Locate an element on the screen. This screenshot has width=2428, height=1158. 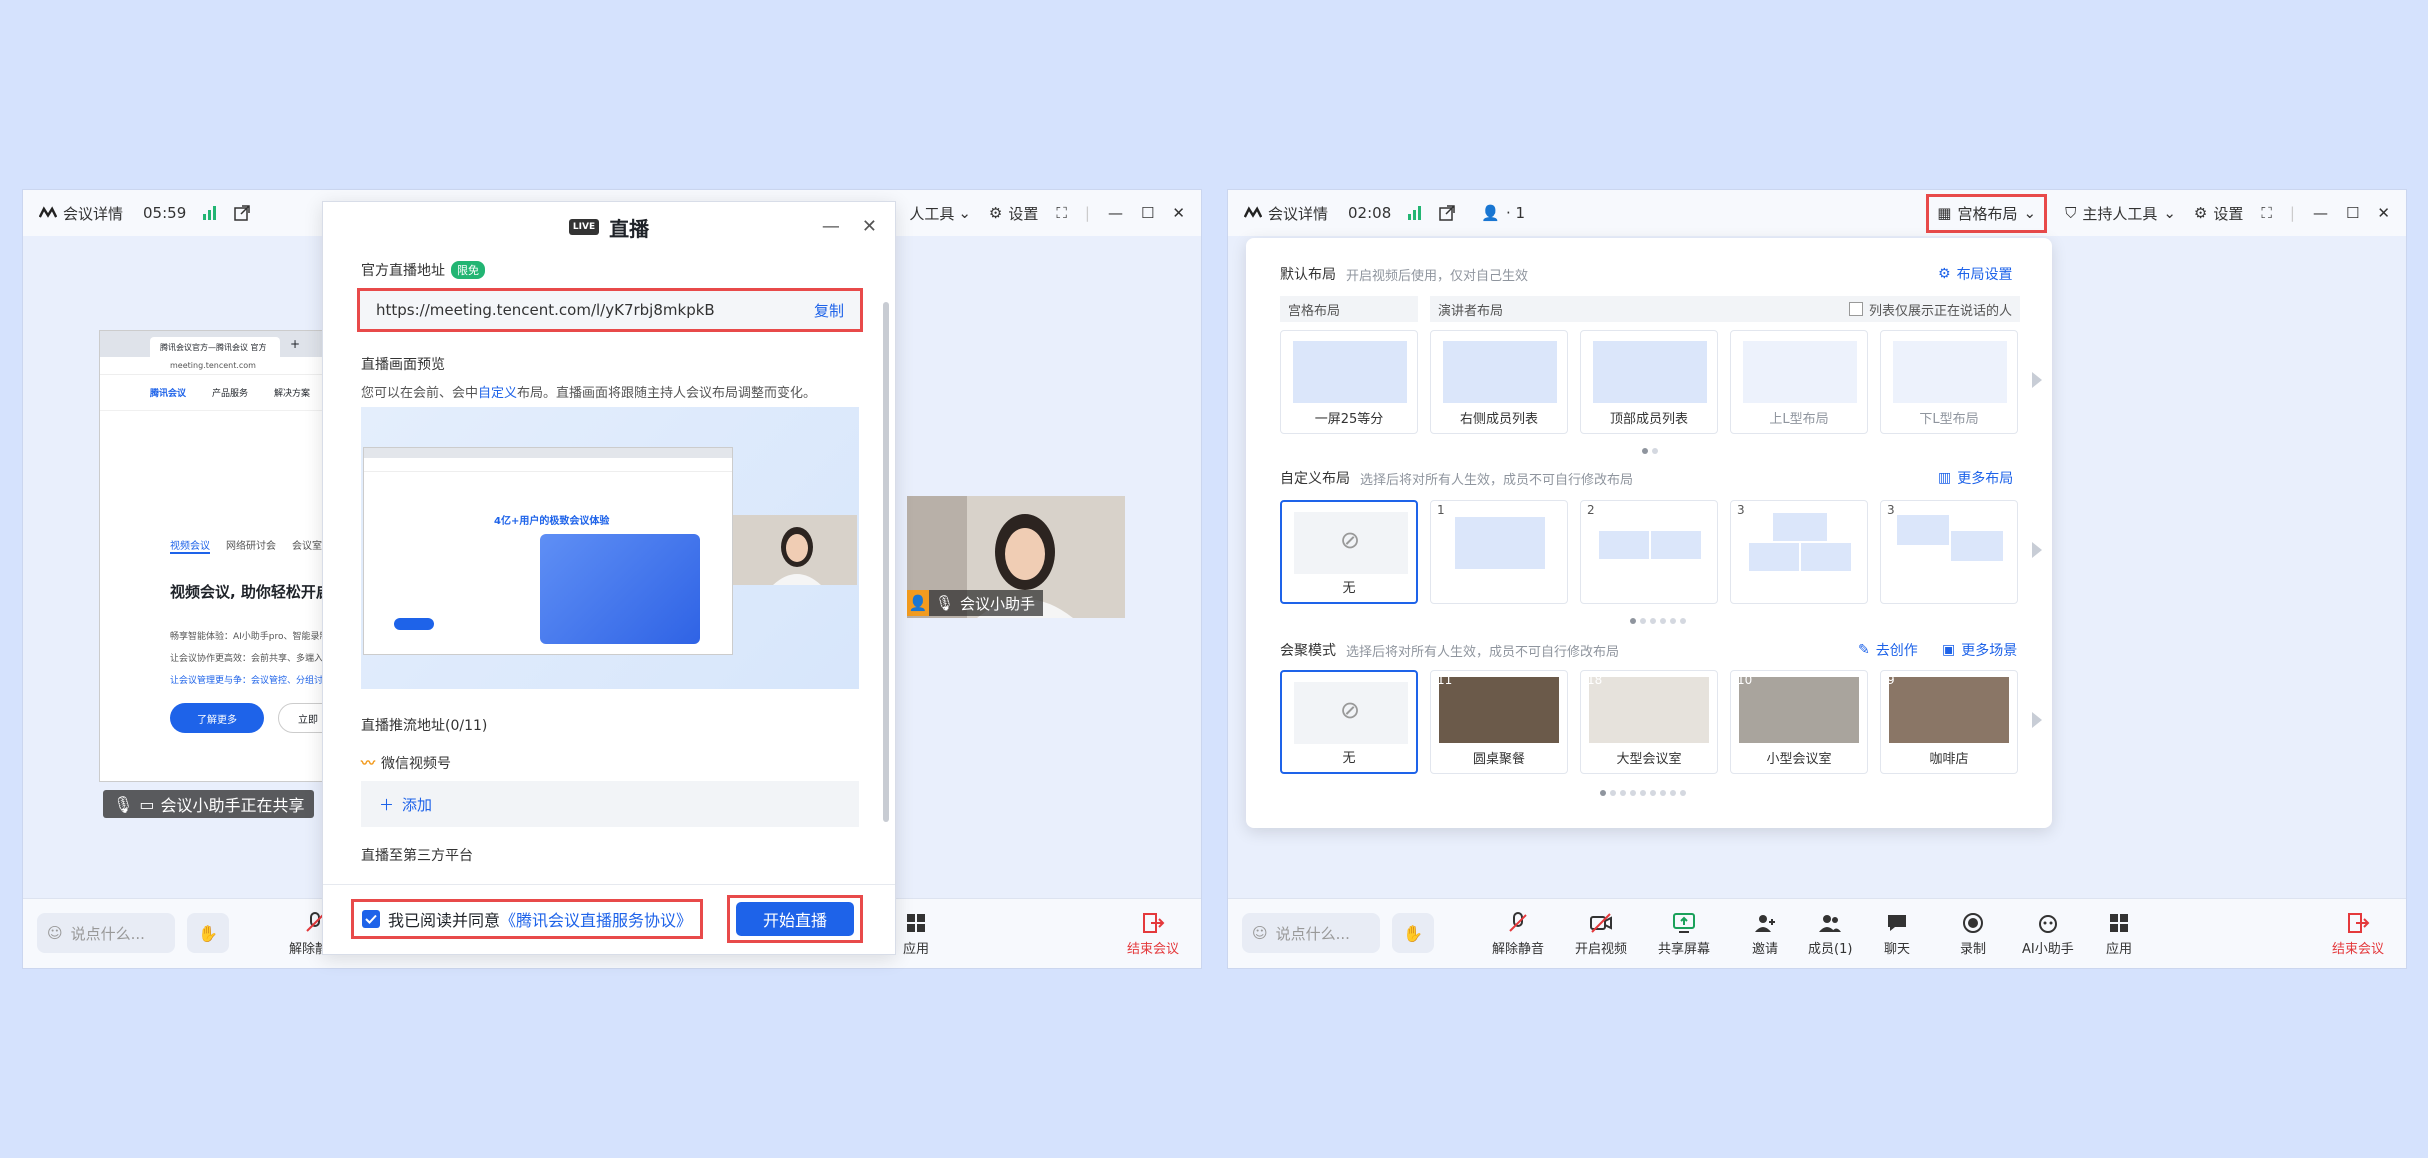
checkbox-checked-icon is located at coordinates (371, 919).